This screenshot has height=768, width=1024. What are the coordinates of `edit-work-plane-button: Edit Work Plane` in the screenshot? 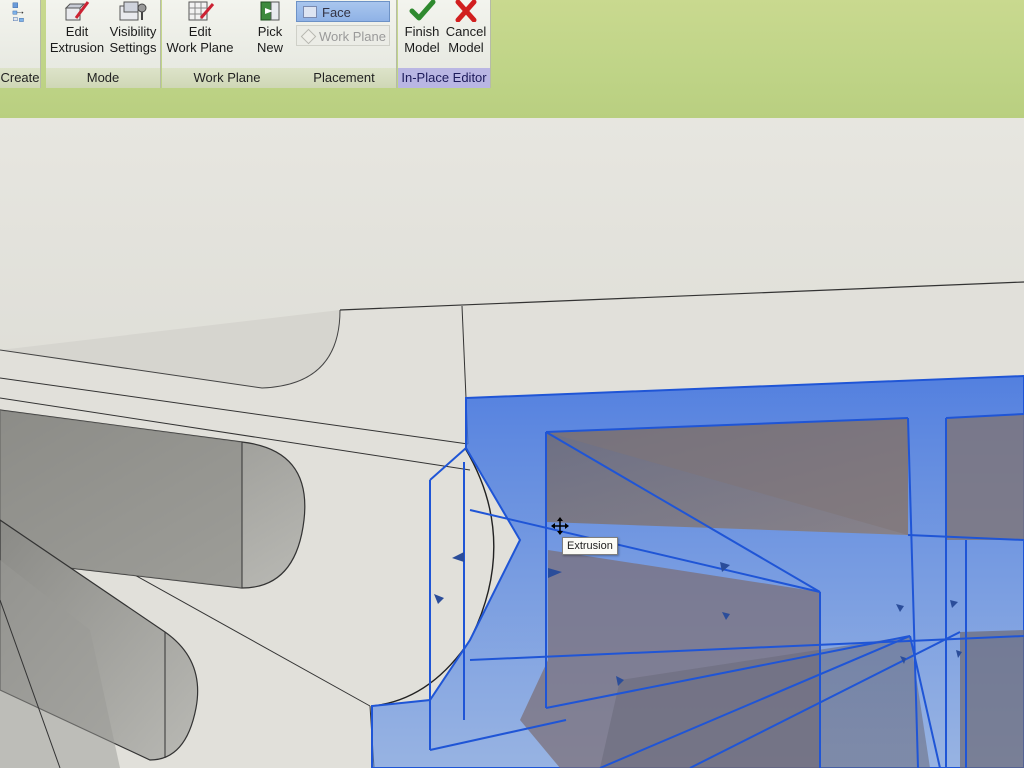 It's located at (200, 28).